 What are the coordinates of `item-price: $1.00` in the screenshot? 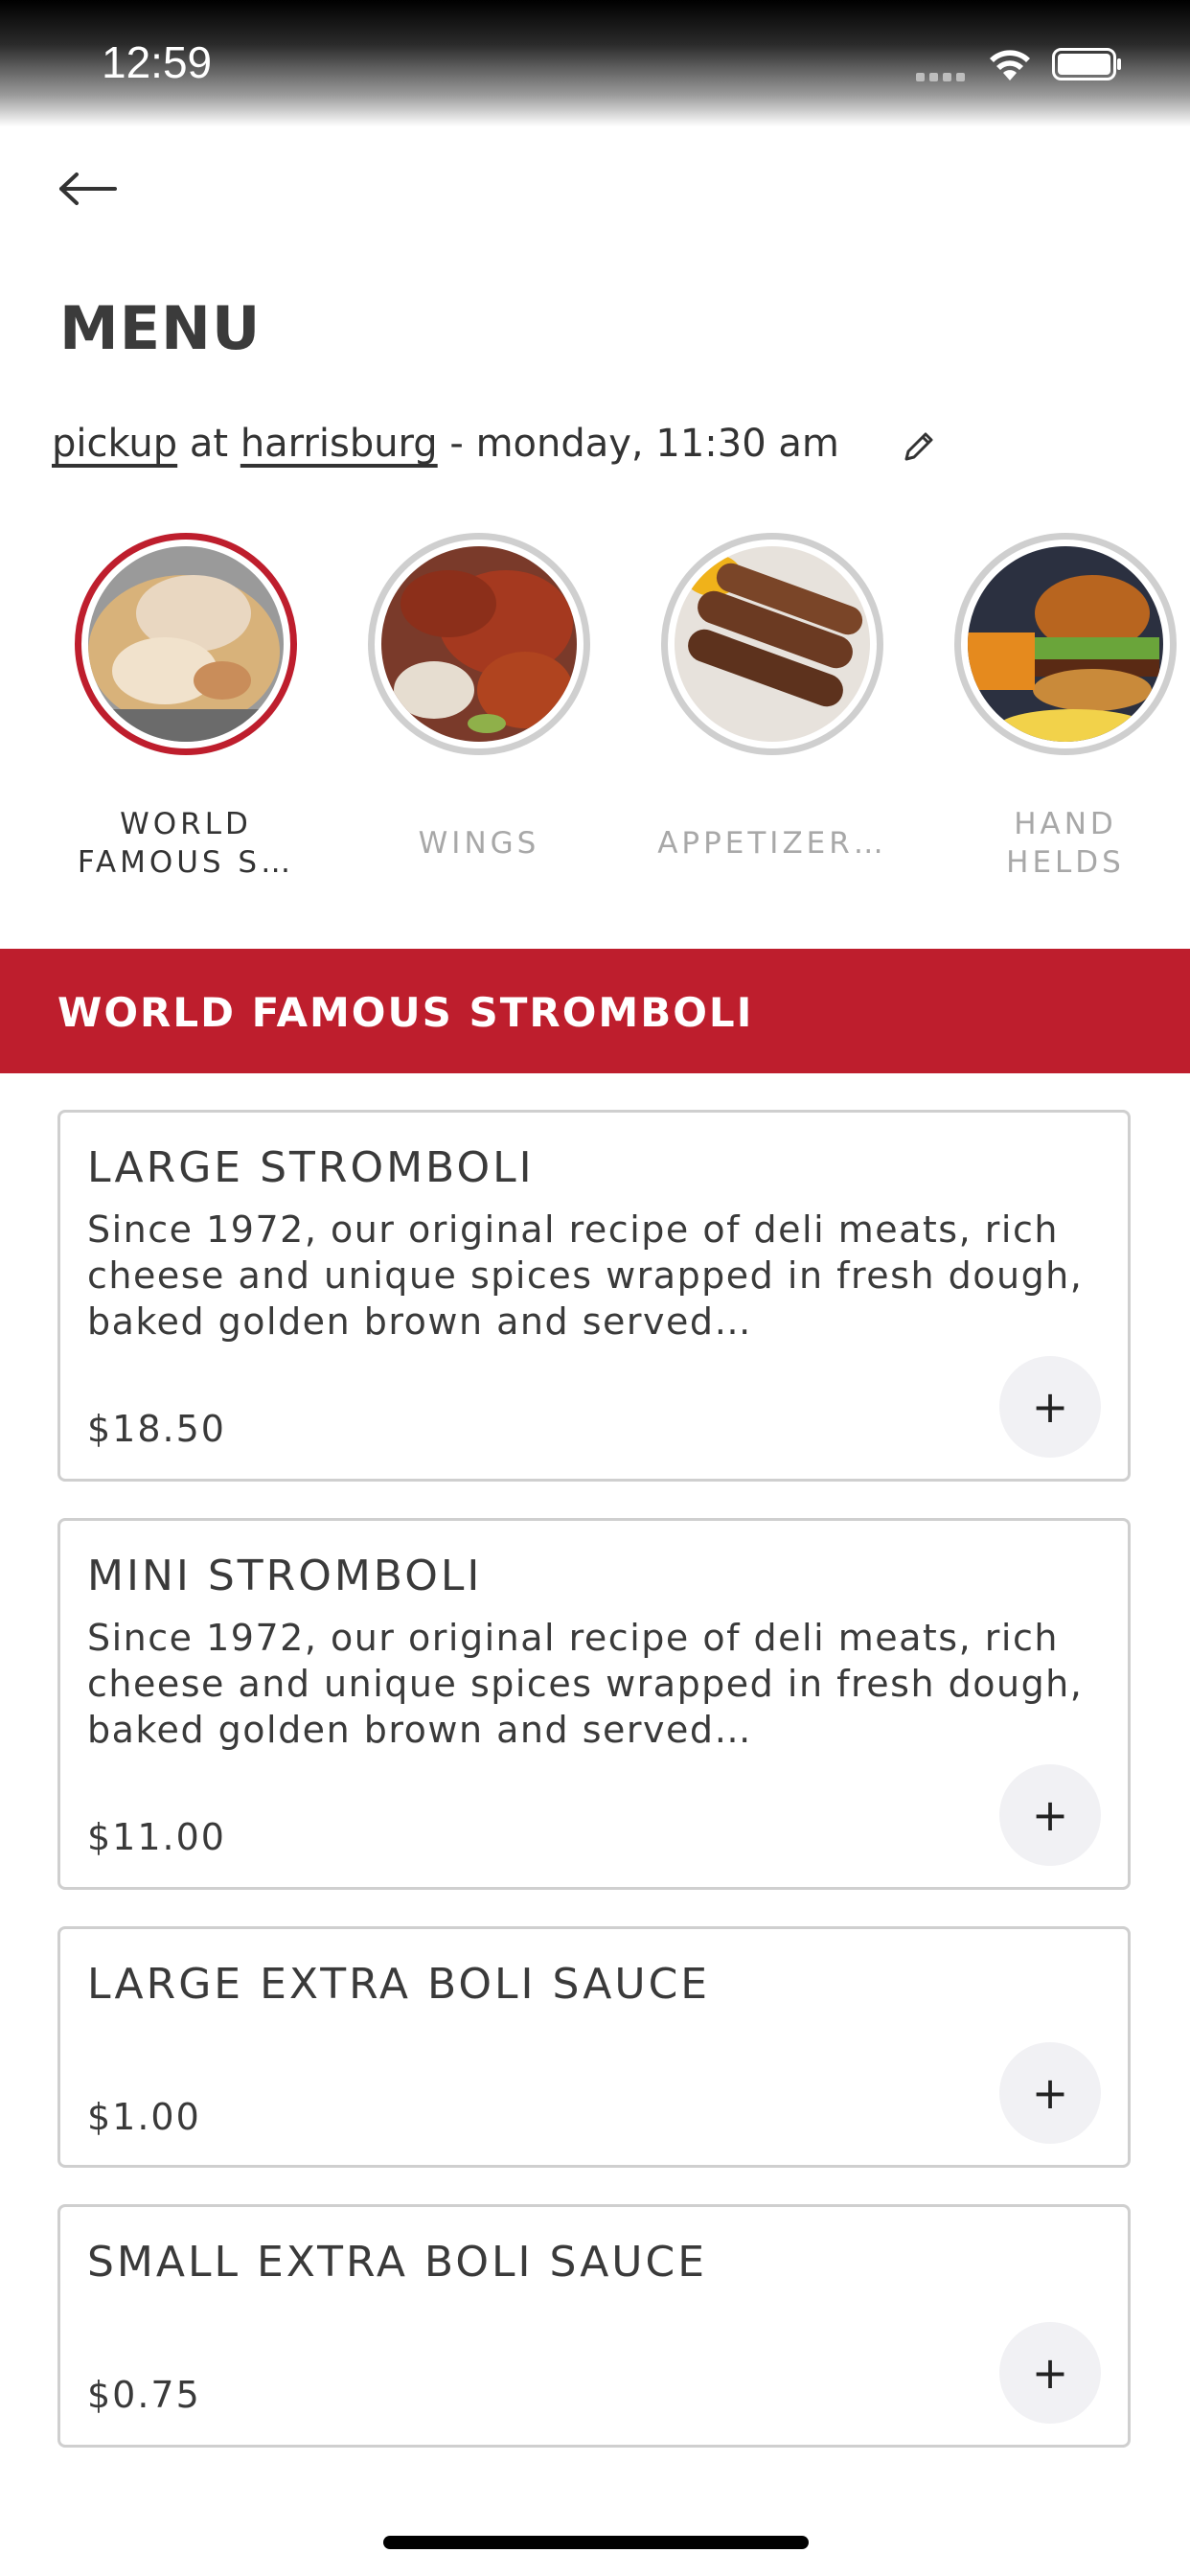 It's located at (144, 2117).